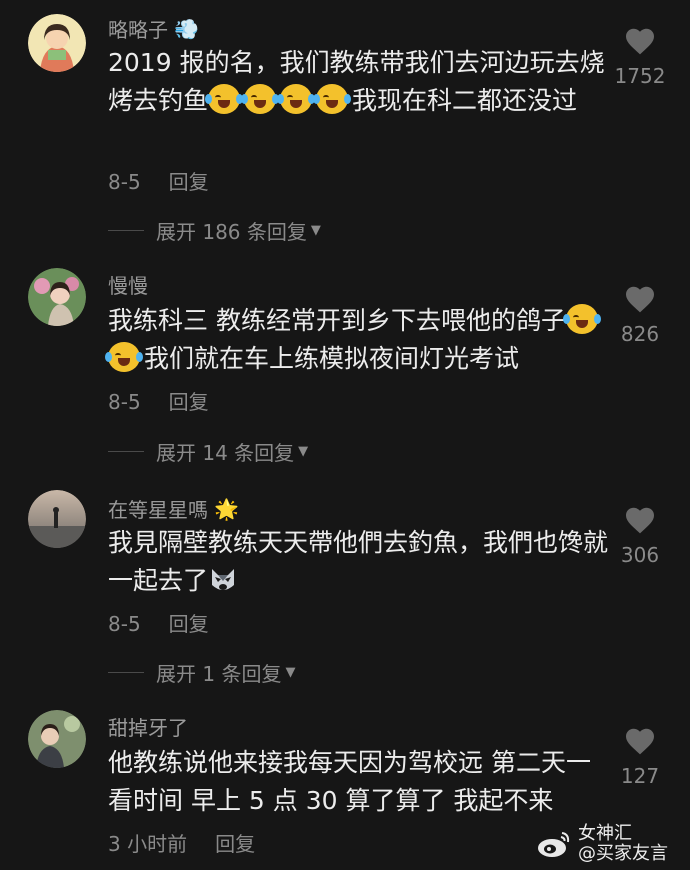  I want to click on husky-icon, so click(223, 579).